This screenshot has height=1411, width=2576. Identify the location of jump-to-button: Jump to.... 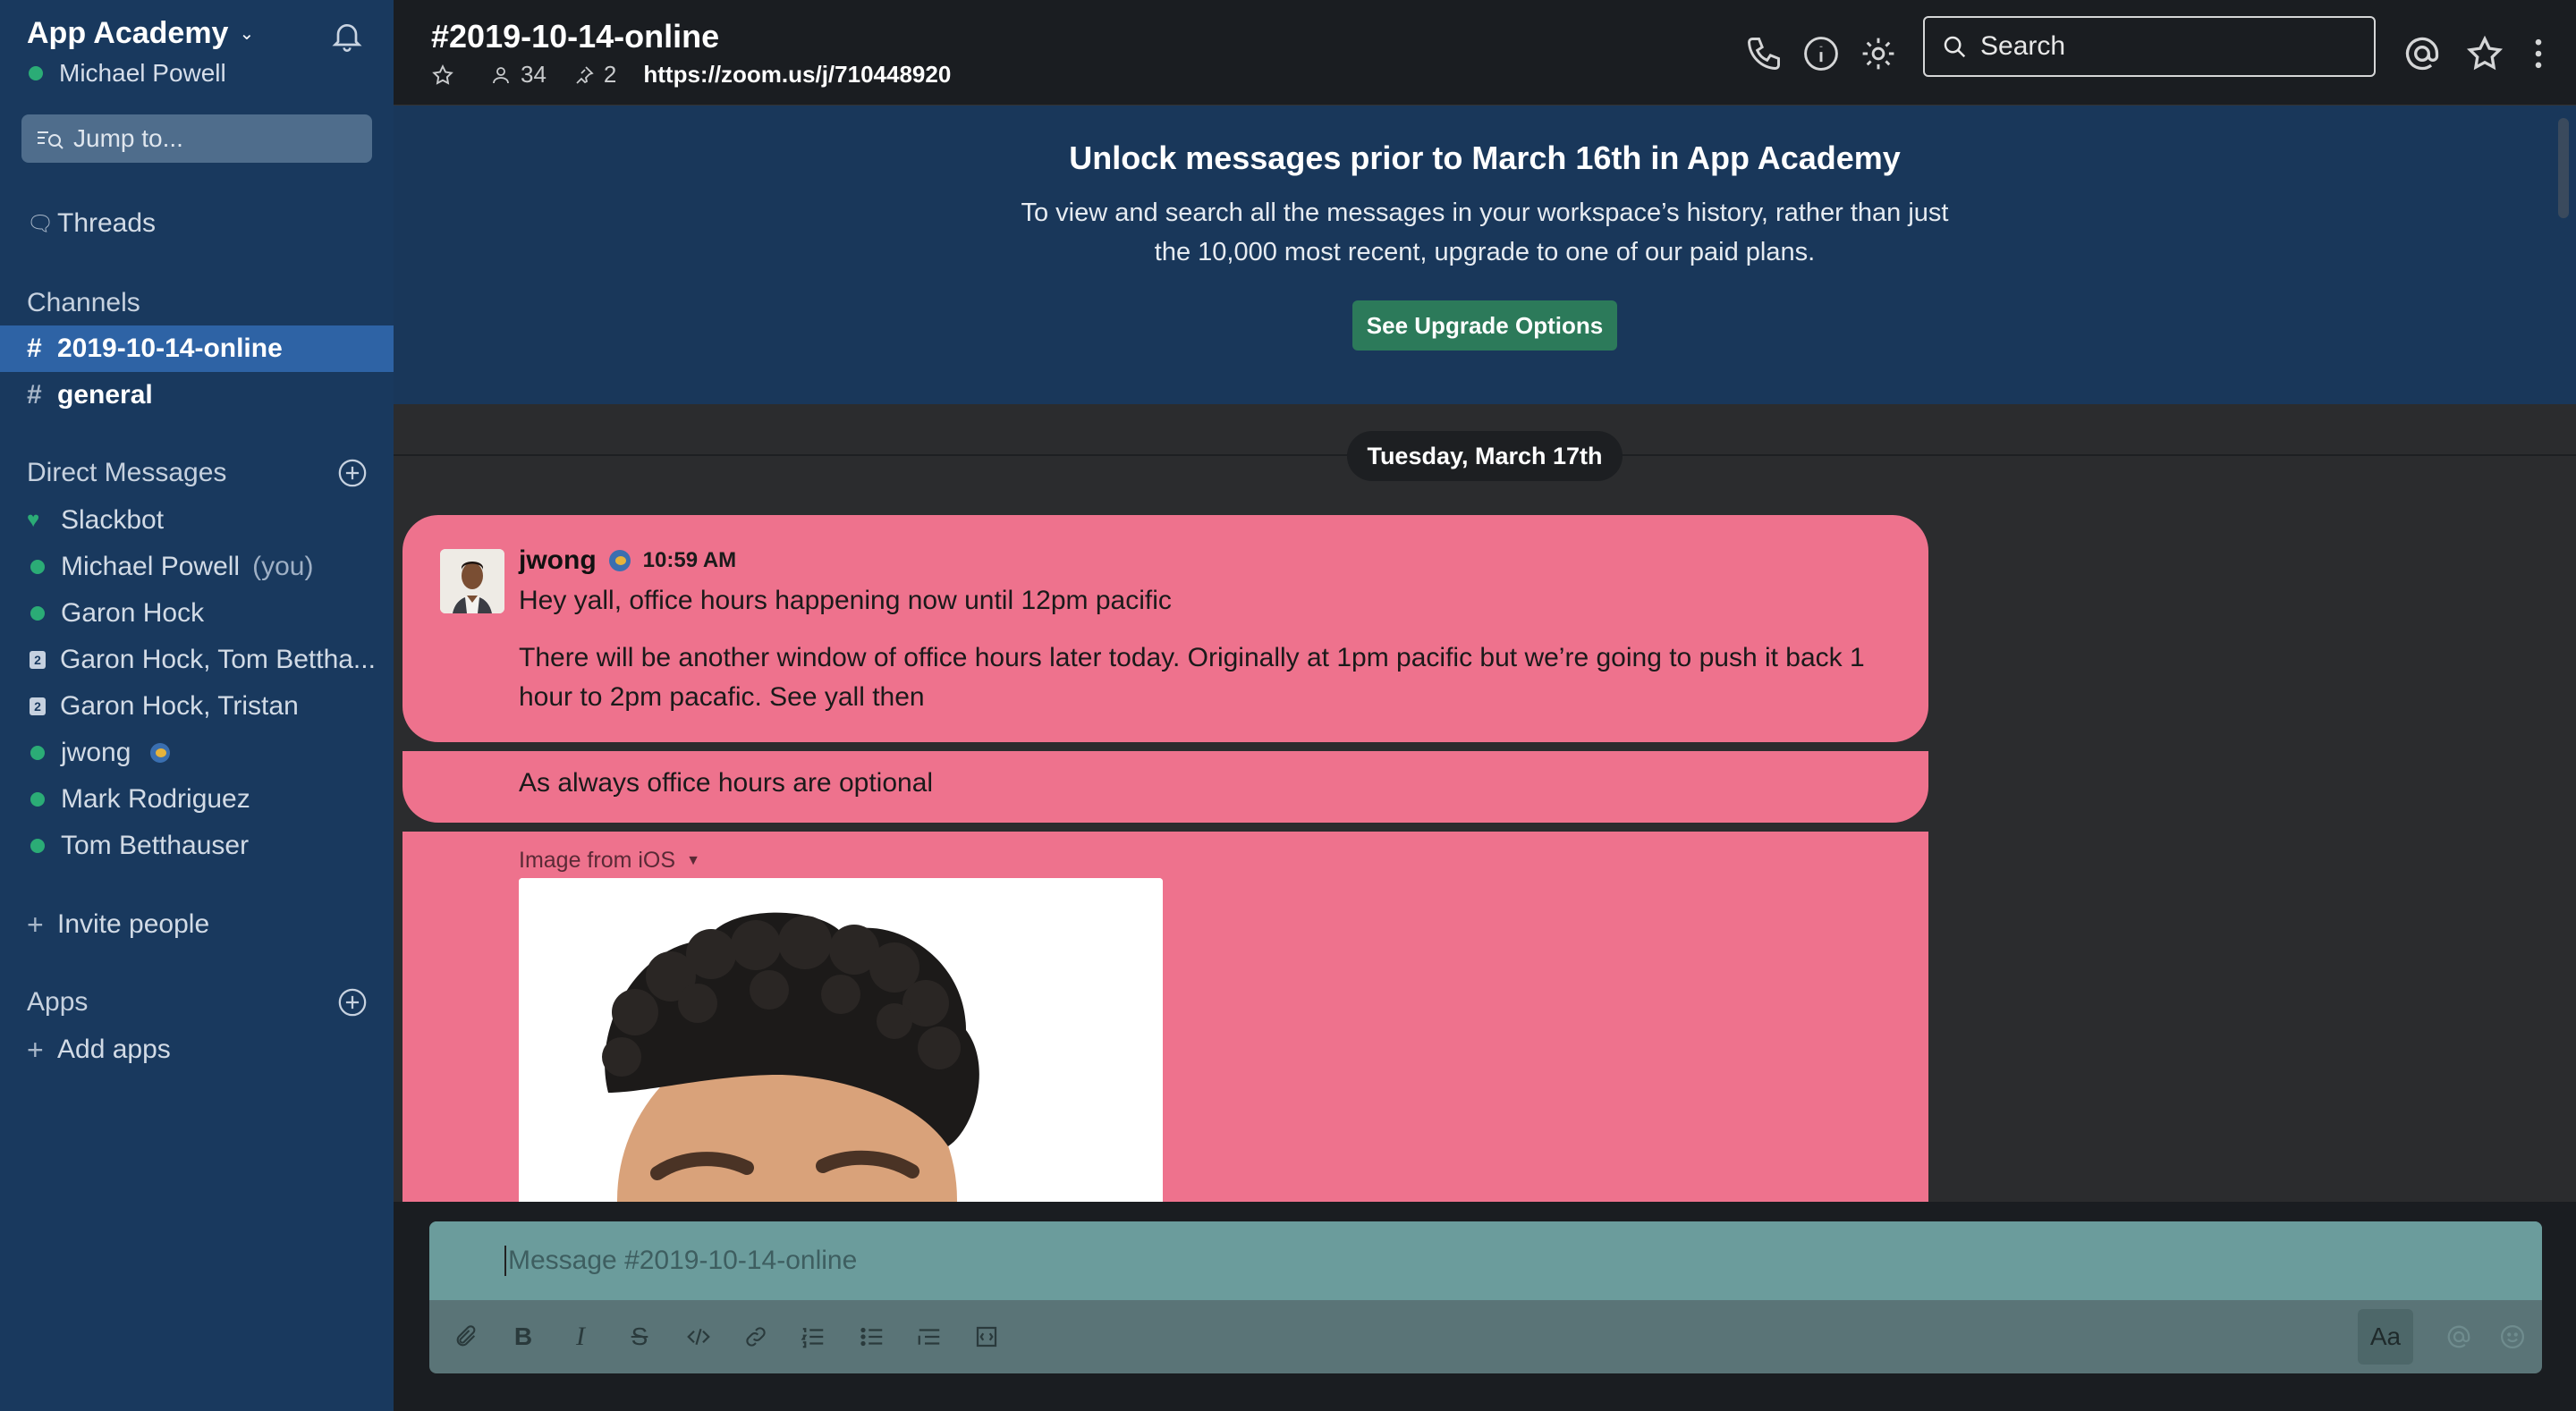
(196, 139).